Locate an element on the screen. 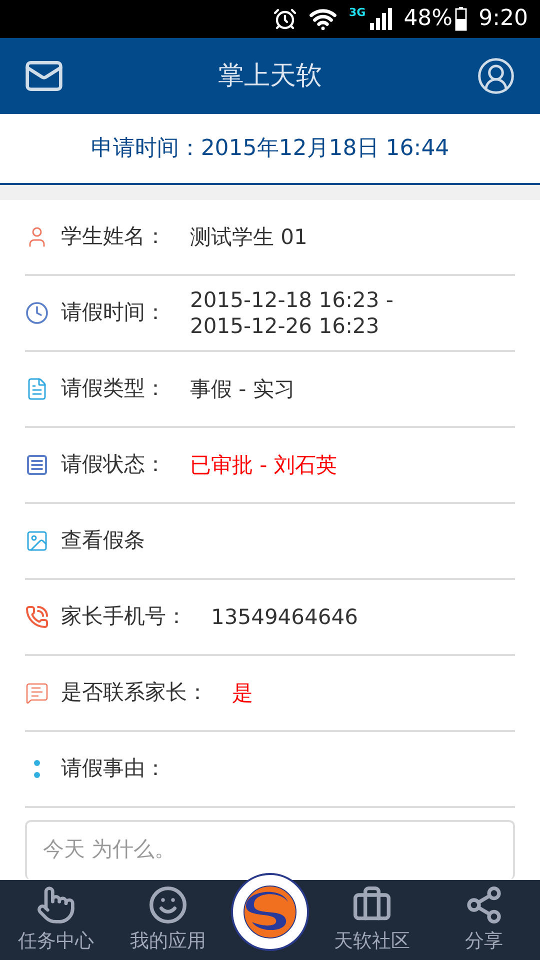 This screenshot has width=540, height=960. field-label: 请假类型： is located at coordinates (113, 388).